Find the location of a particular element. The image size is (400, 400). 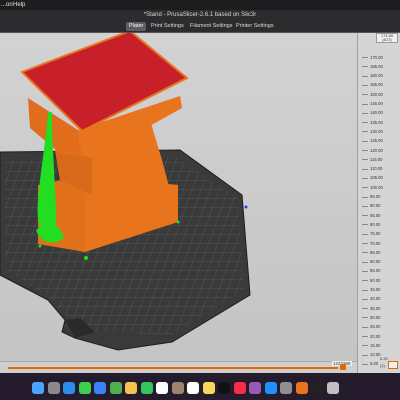

maps-icon is located at coordinates (115, 388).